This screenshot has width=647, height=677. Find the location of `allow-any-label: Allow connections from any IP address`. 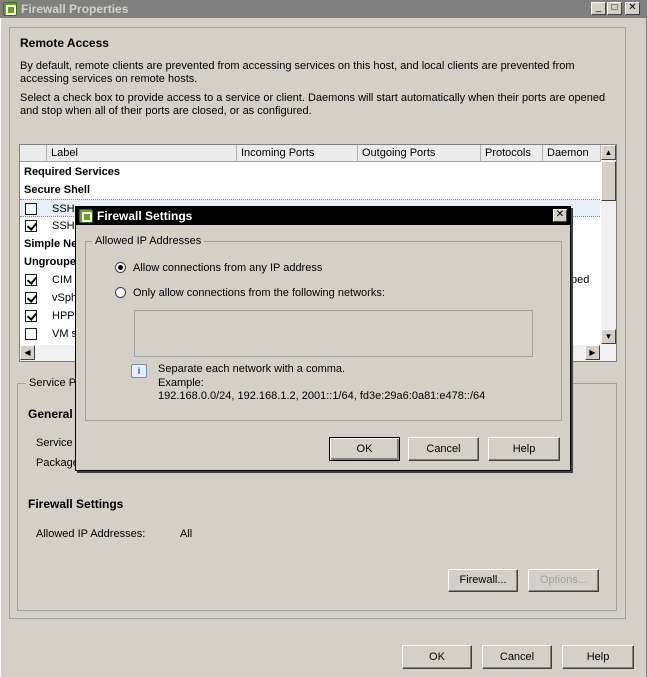

allow-any-label: Allow connections from any IP address is located at coordinates (227, 268).